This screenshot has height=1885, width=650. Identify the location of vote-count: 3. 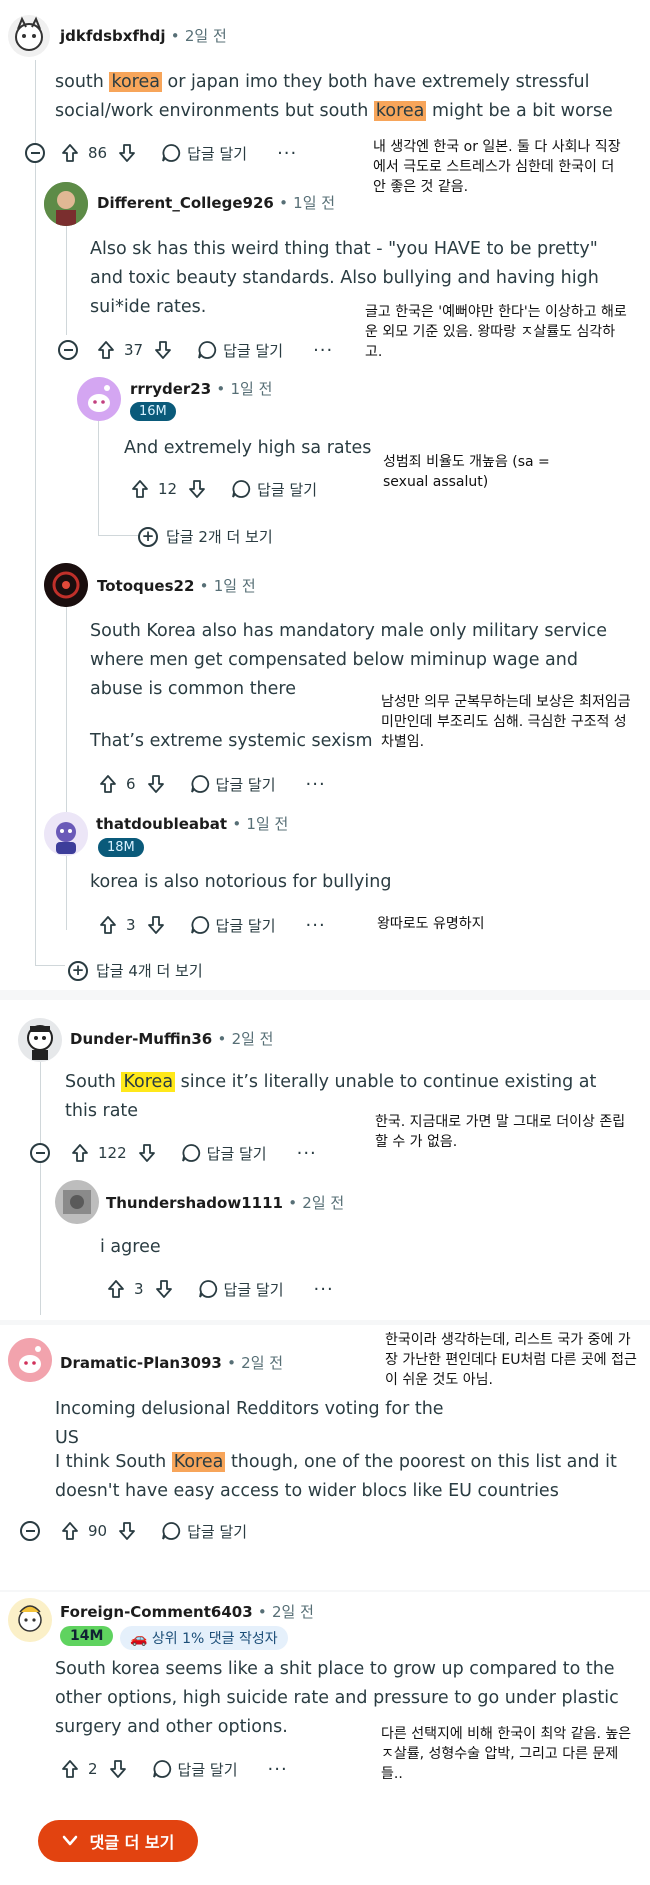
(131, 925).